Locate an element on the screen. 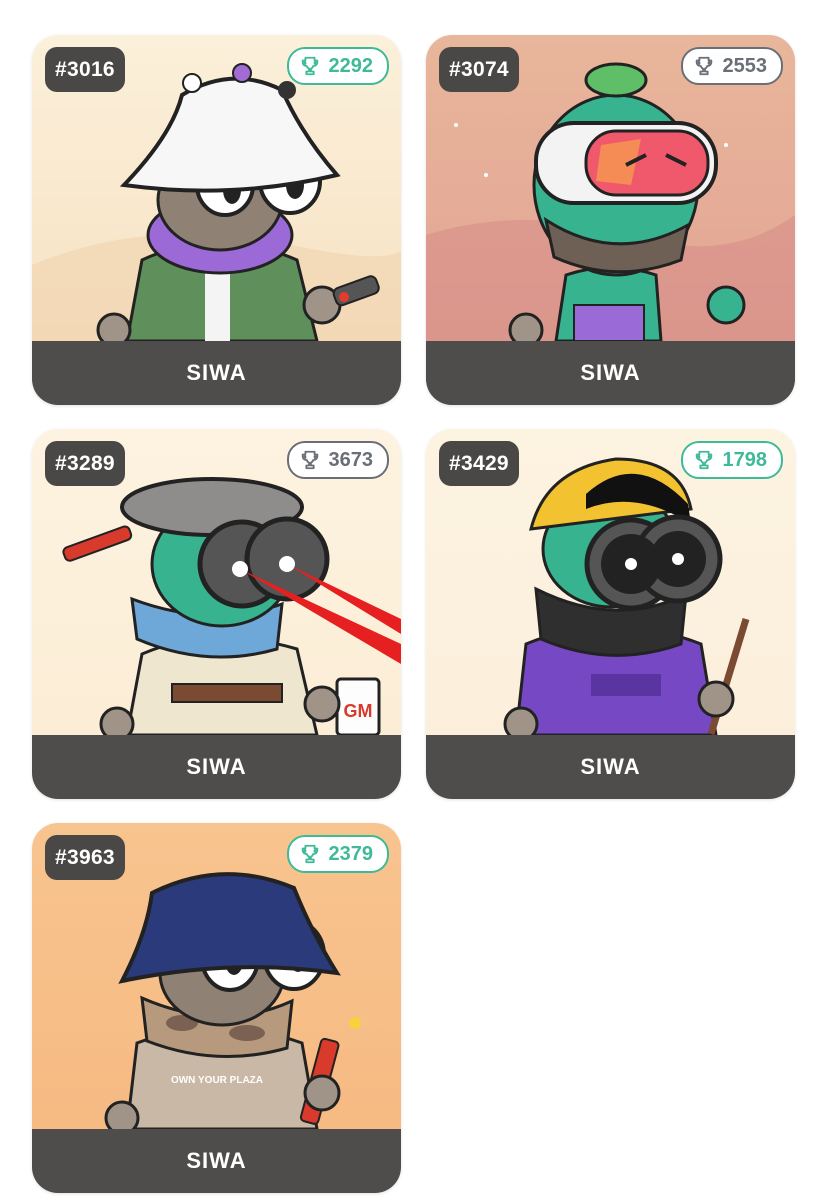 Image resolution: width=827 pixels, height=1200 pixels. token-id-badge: #3289 is located at coordinates (85, 463).